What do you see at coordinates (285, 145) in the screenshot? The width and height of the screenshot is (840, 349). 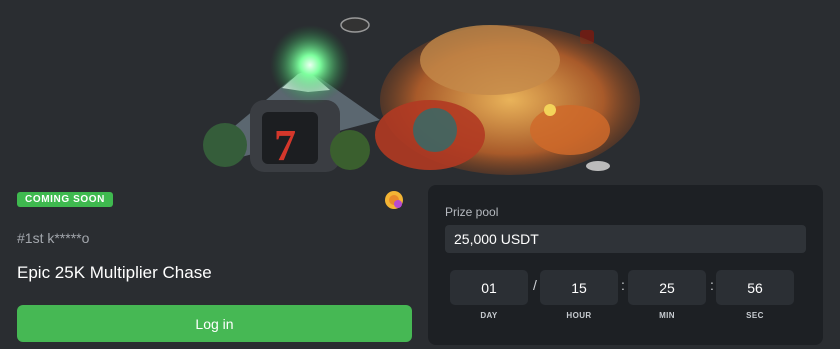 I see `svg-text: 7` at bounding box center [285, 145].